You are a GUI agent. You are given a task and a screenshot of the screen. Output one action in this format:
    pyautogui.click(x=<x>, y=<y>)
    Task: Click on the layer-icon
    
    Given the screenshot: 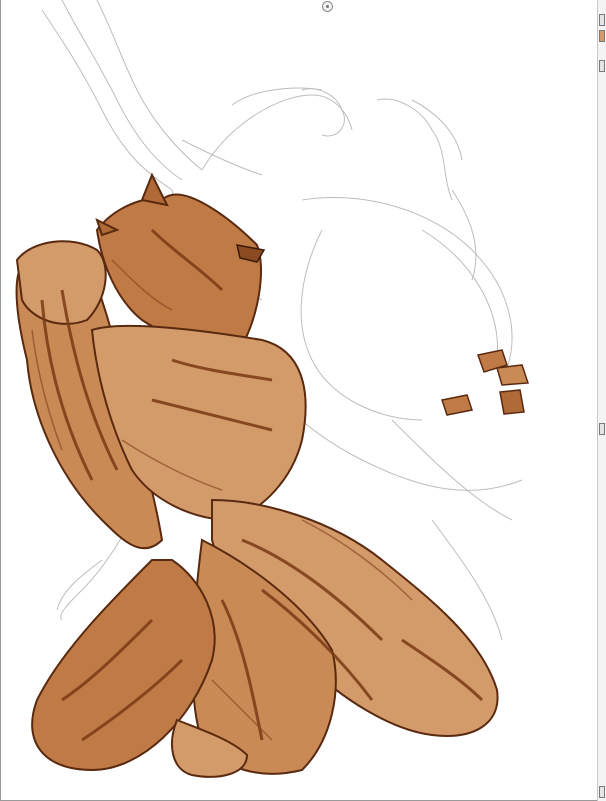 What is the action you would take?
    pyautogui.click(x=602, y=36)
    